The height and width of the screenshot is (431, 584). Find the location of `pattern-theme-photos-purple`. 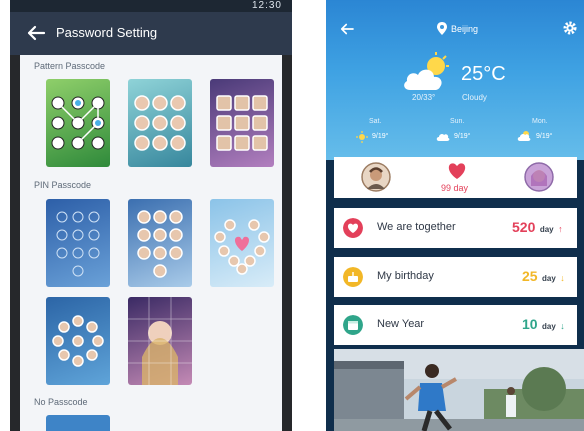

pattern-theme-photos-purple is located at coordinates (242, 123).